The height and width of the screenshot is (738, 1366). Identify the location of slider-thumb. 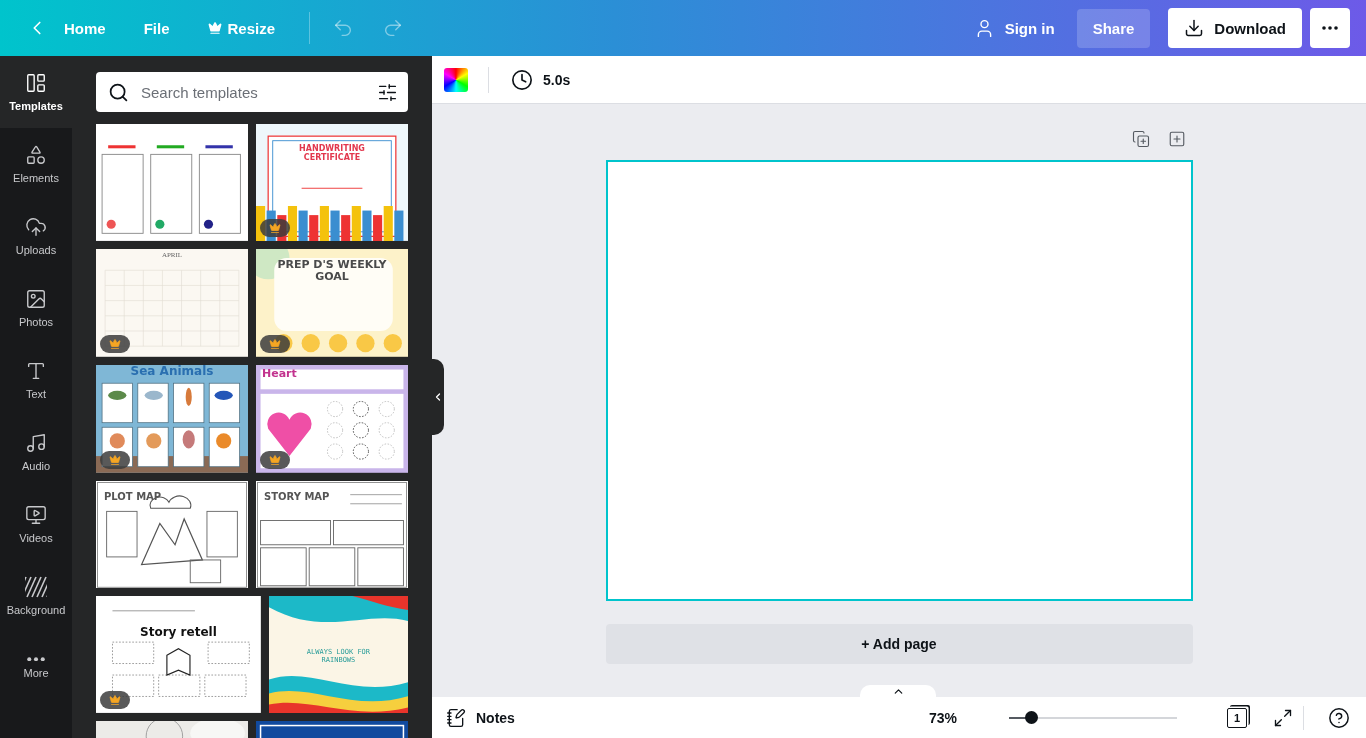
(1031, 717).